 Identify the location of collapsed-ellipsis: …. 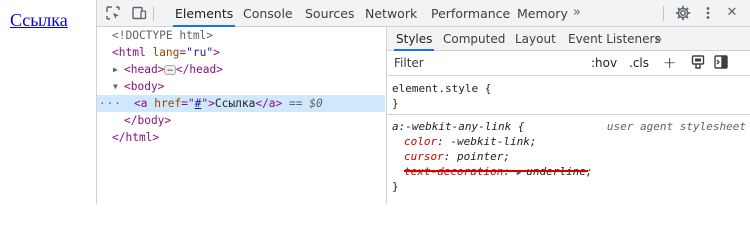
(170, 70).